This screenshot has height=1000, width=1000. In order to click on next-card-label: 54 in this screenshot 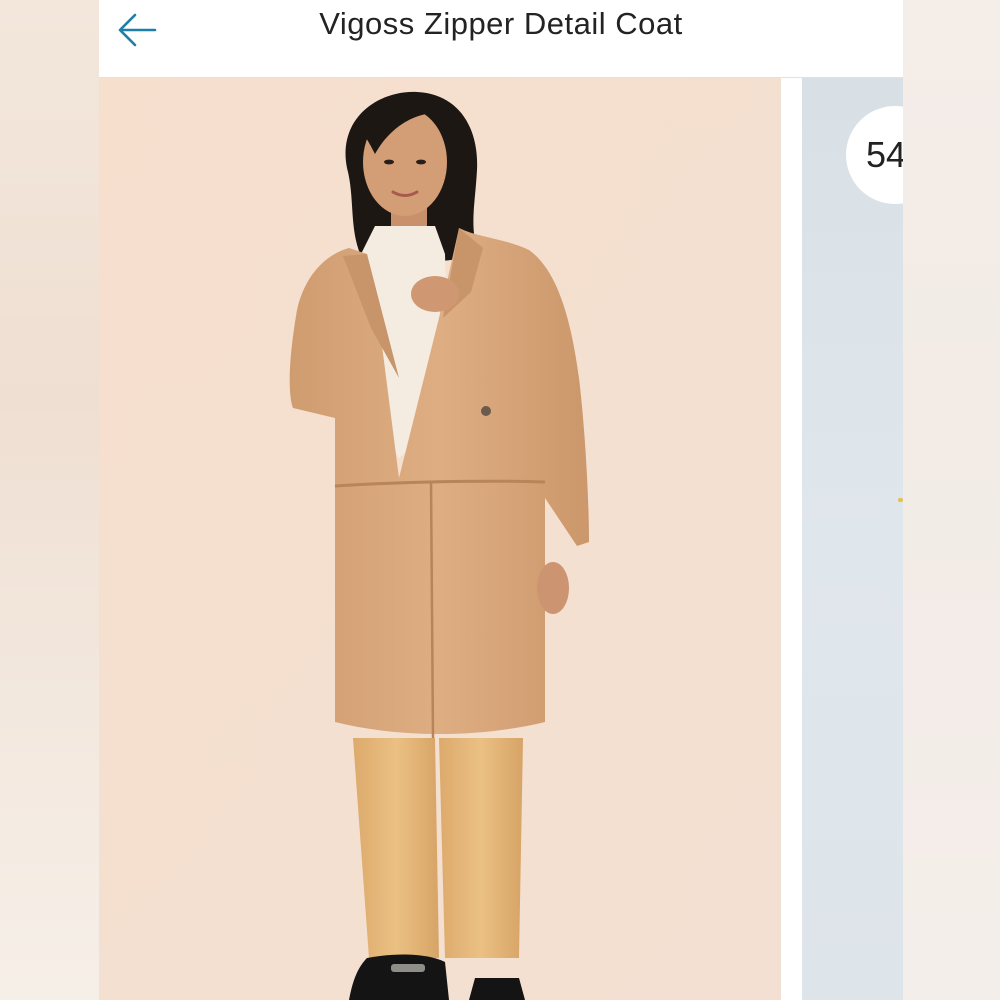, I will do `click(884, 154)`.